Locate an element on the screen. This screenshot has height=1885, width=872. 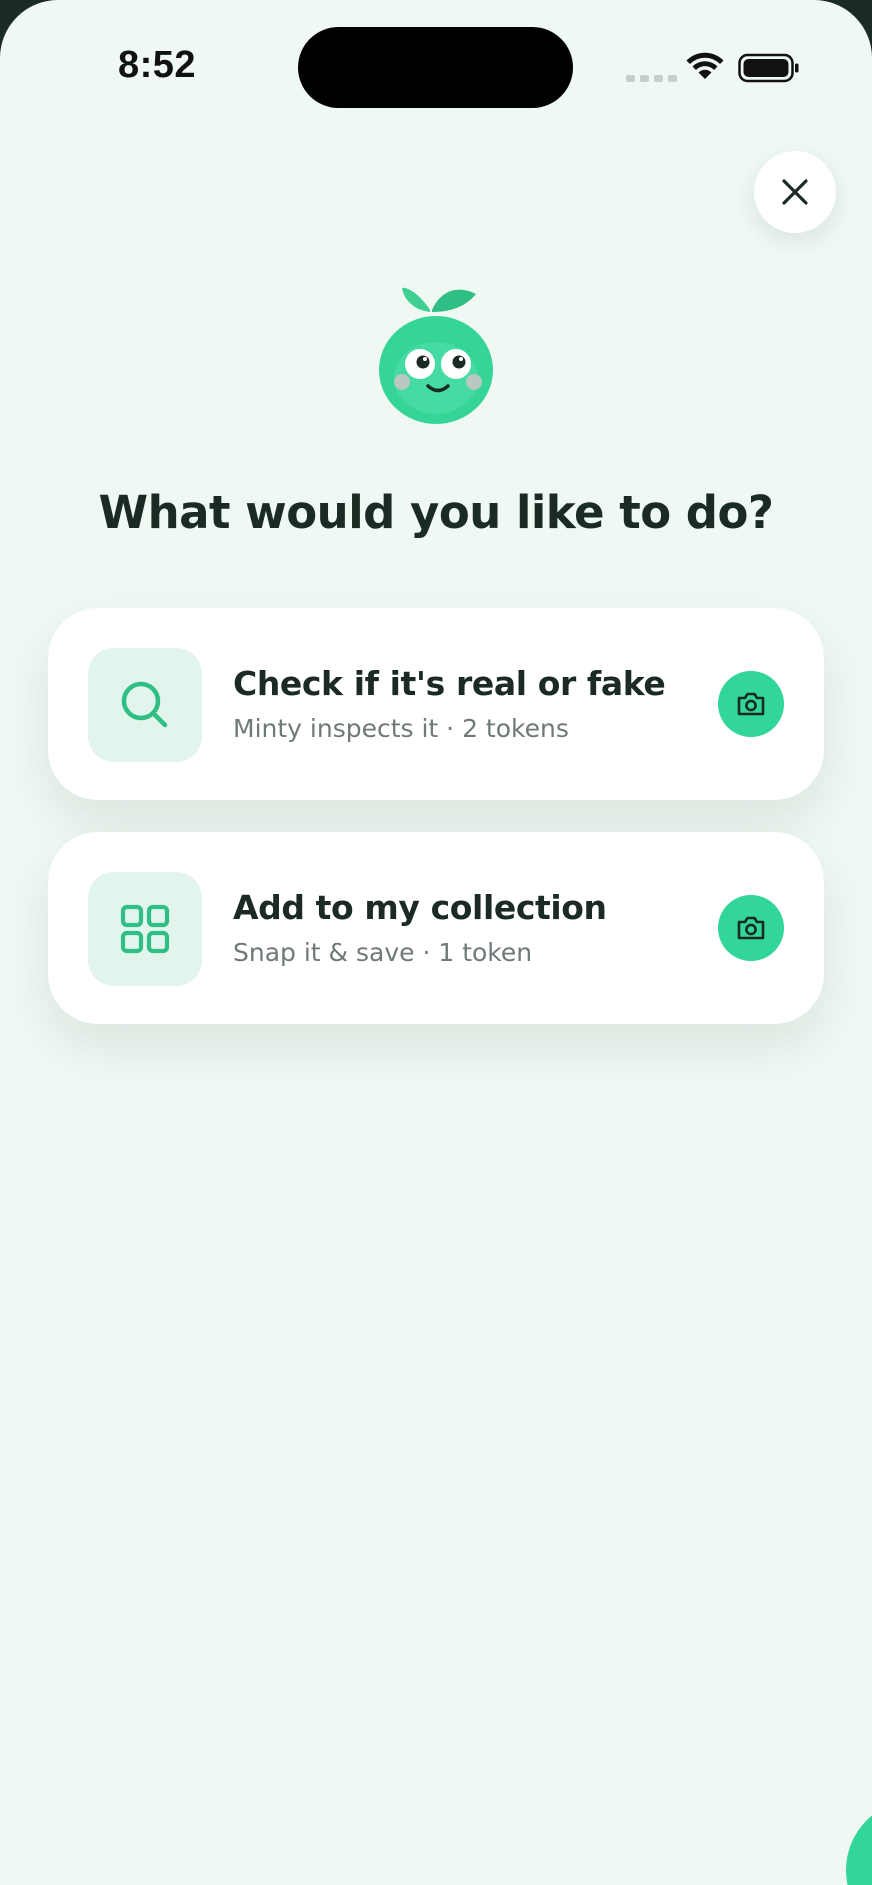
close-icon is located at coordinates (795, 192).